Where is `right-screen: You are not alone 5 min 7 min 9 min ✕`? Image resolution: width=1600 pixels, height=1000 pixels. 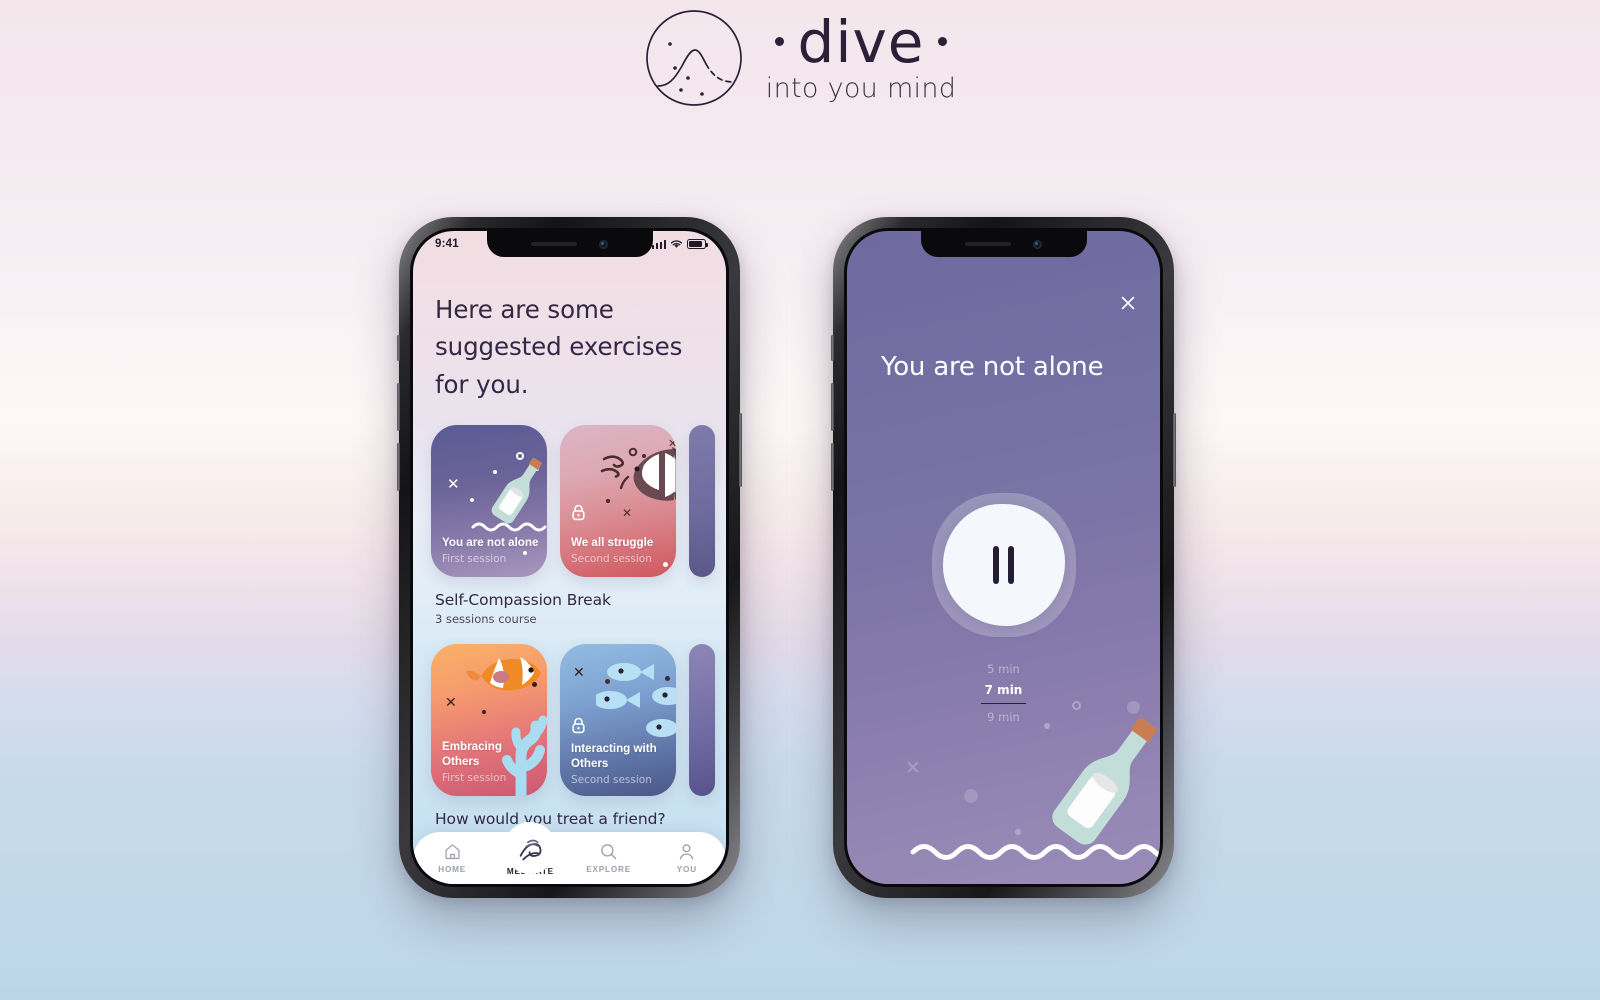 right-screen: You are not alone 5 min 7 min 9 min ✕ is located at coordinates (1003, 557).